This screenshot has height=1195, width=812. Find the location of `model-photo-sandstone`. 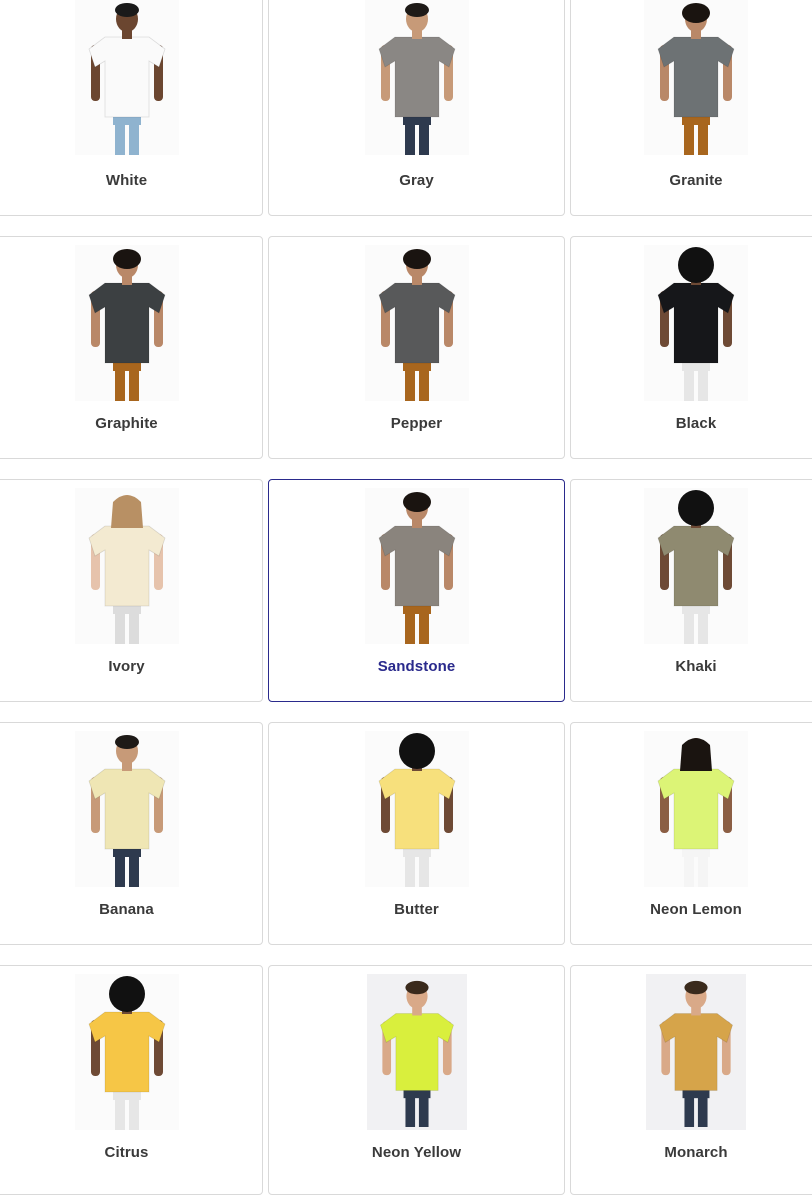

model-photo-sandstone is located at coordinates (416, 566).